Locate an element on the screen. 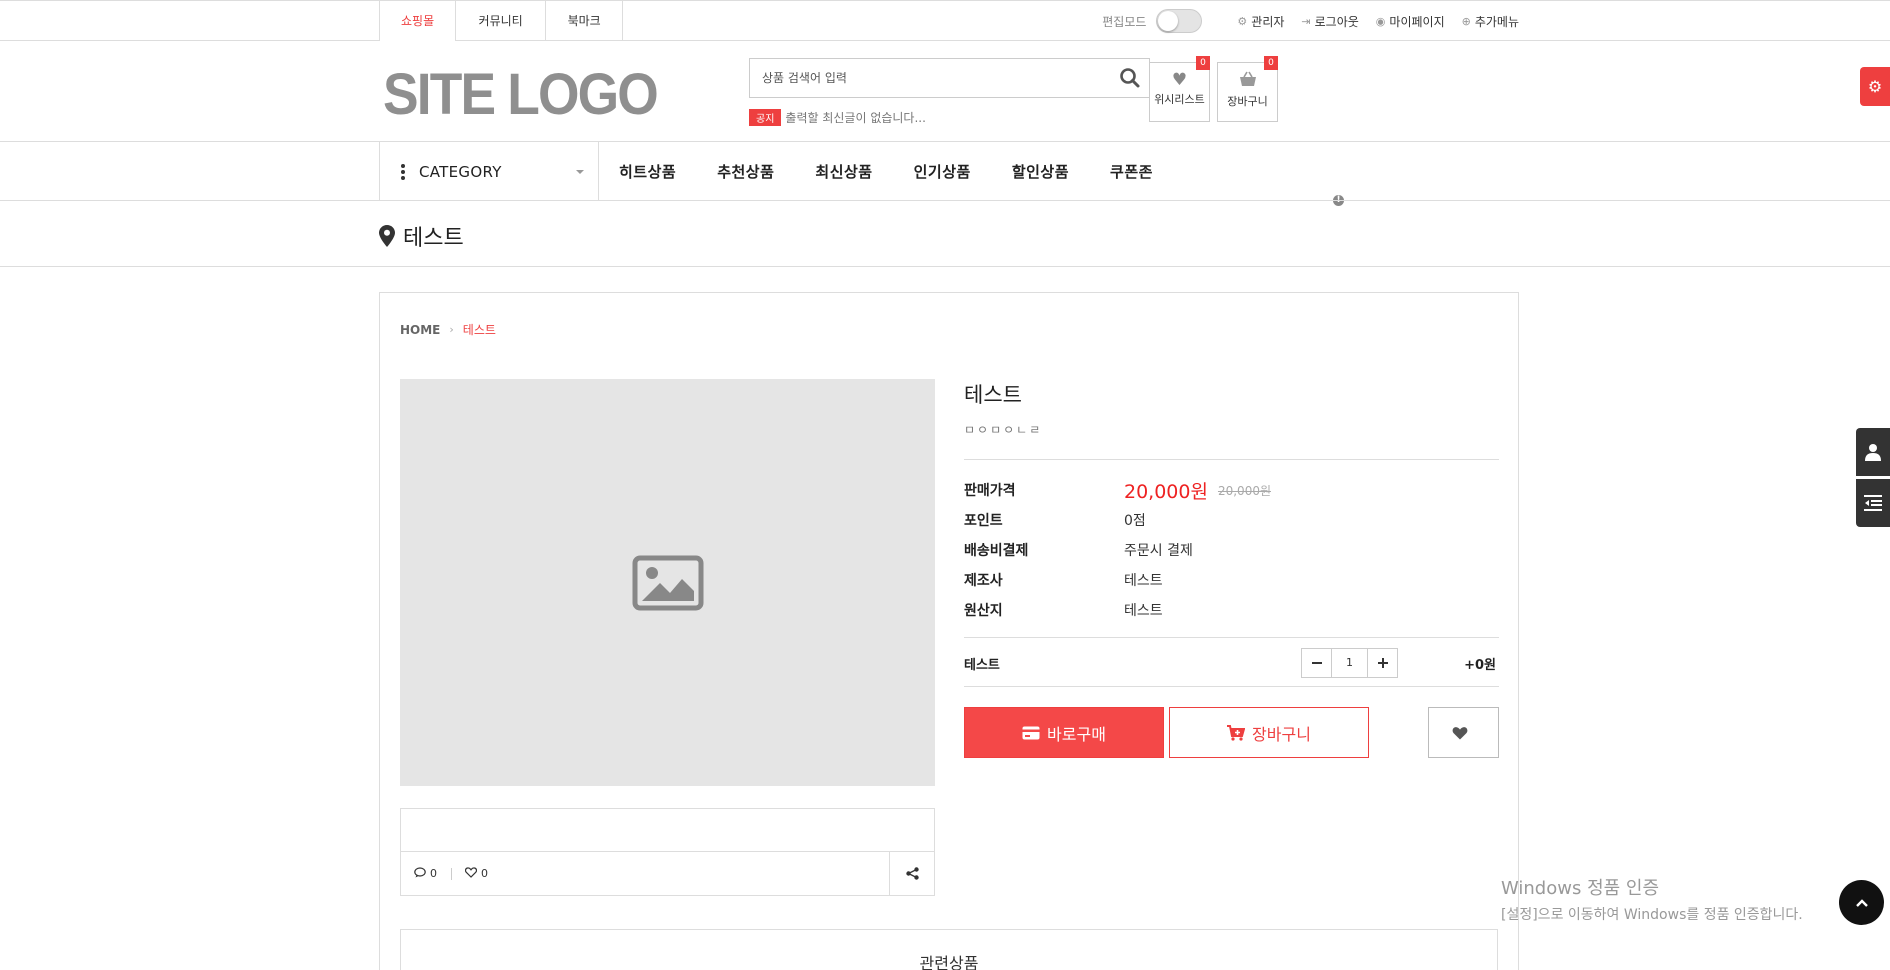  heart-outline-icon is located at coordinates (471, 873).